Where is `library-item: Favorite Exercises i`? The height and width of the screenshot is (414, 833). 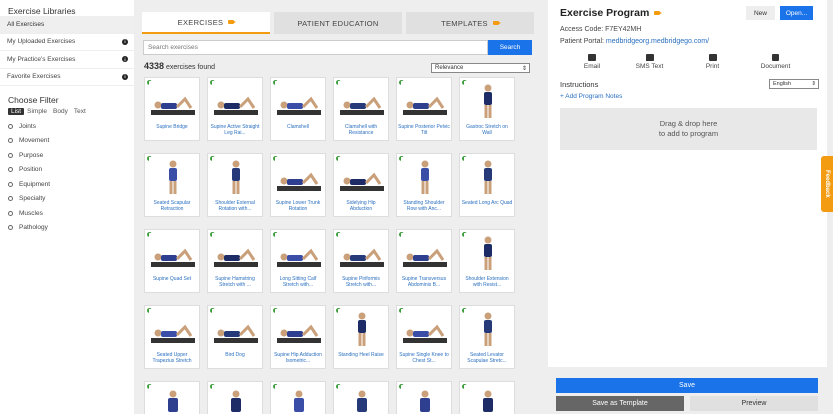 library-item: Favorite Exercises i is located at coordinates (67, 77).